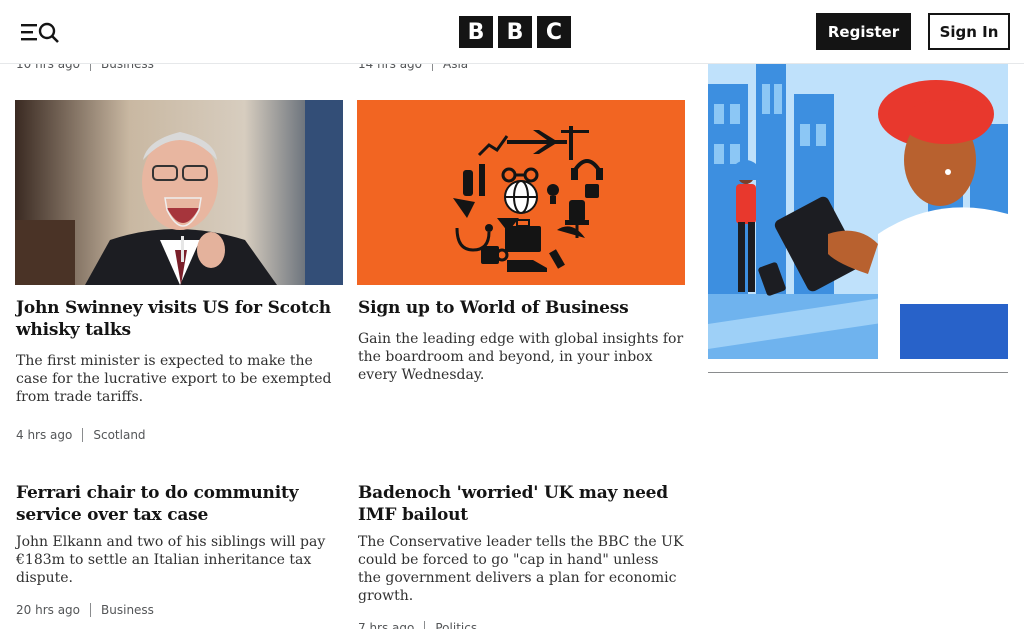 This screenshot has height=629, width=1024. Describe the element at coordinates (386, 625) in the screenshot. I see `timestamp: 7 hrs ago` at that location.